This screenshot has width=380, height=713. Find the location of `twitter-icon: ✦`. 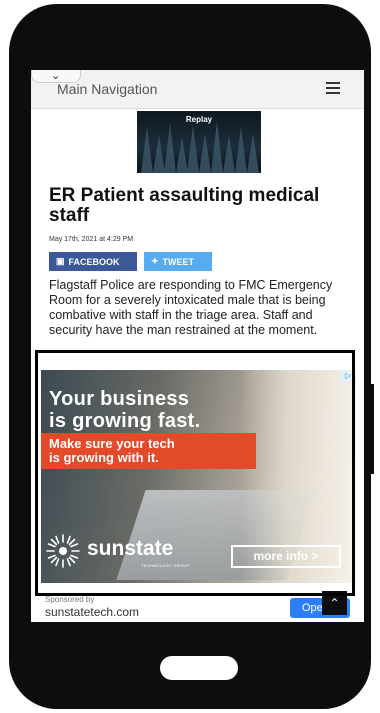

twitter-icon: ✦ is located at coordinates (155, 261).